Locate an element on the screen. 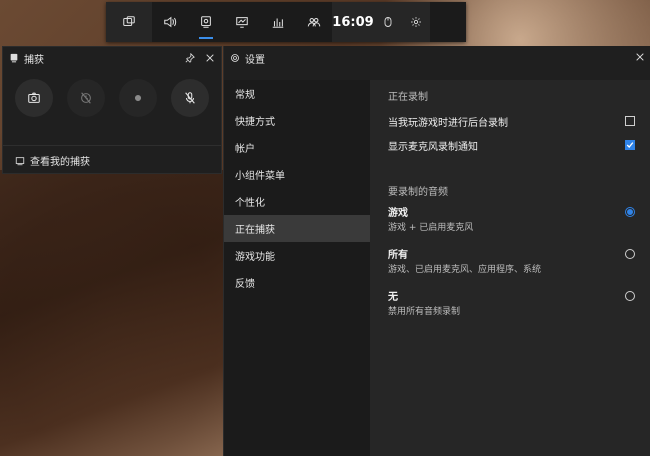 Image resolution: width=650 pixels, height=456 pixels. camera-icon is located at coordinates (34, 97).